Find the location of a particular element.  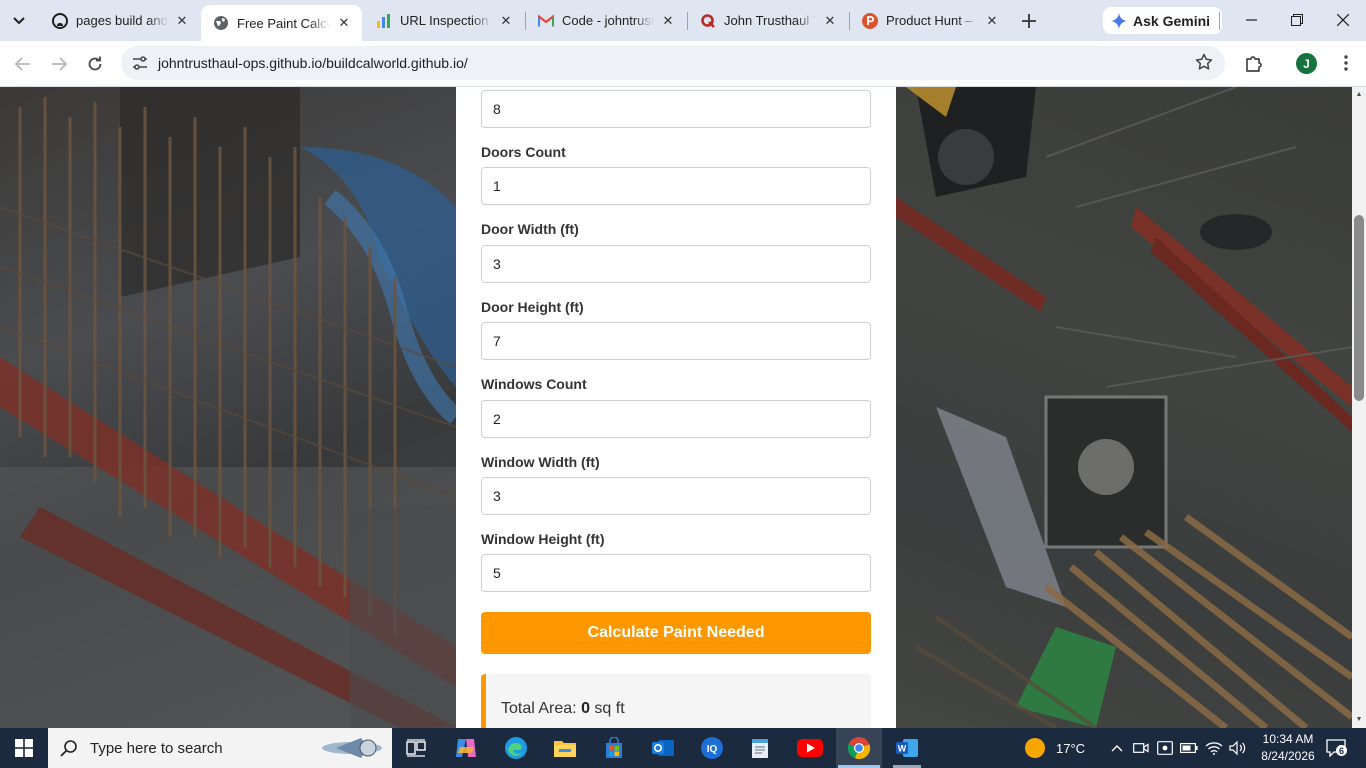

bookmark-star-icon is located at coordinates (1204, 64).